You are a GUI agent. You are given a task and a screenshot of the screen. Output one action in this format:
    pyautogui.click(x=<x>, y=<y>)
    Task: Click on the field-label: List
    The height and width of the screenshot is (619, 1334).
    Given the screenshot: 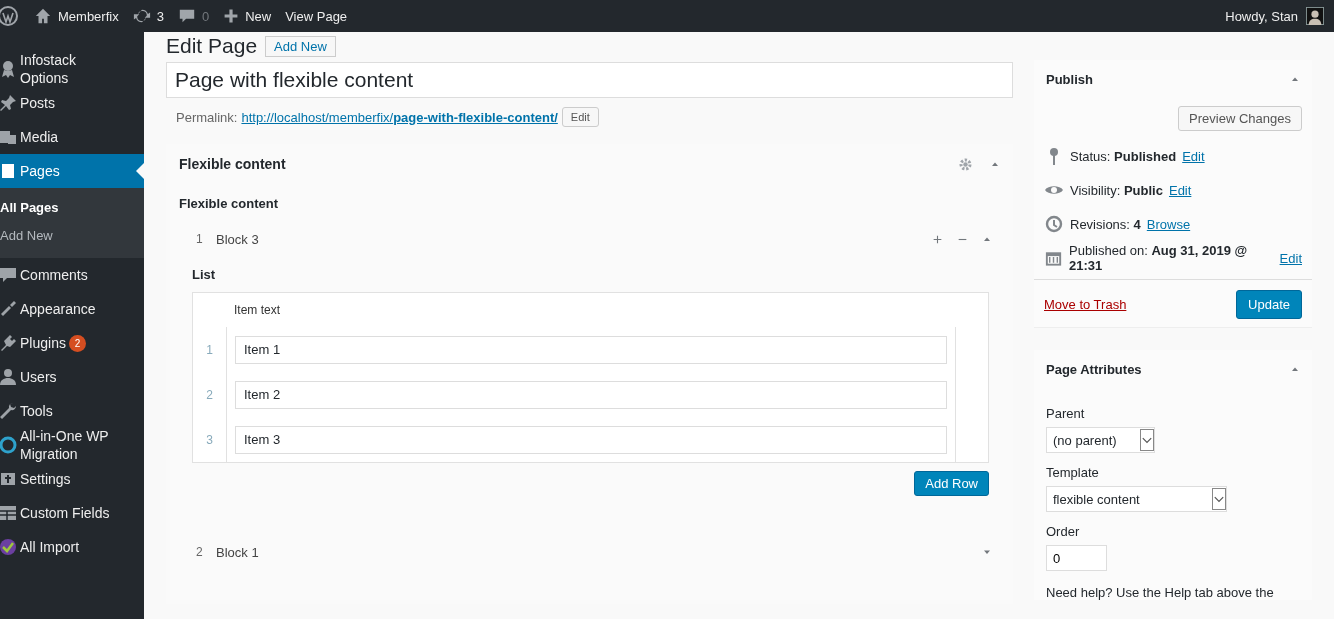 What is the action you would take?
    pyautogui.click(x=204, y=275)
    